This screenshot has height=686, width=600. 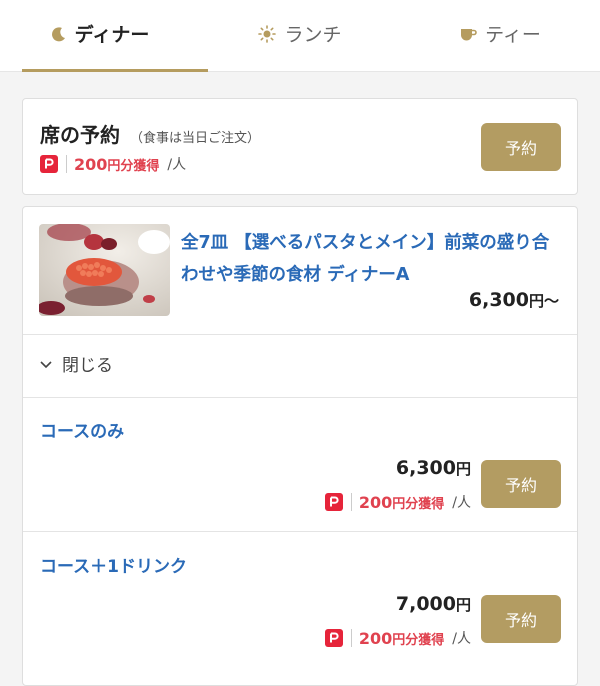 I want to click on plan-price: 6,300円, so click(x=433, y=468).